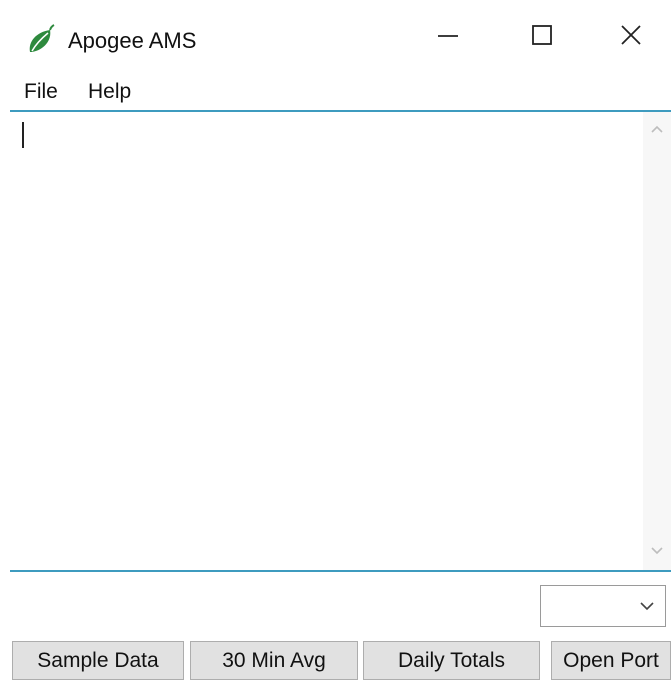  Describe the element at coordinates (98, 660) in the screenshot. I see `sample-data-button: Sample Data` at that location.